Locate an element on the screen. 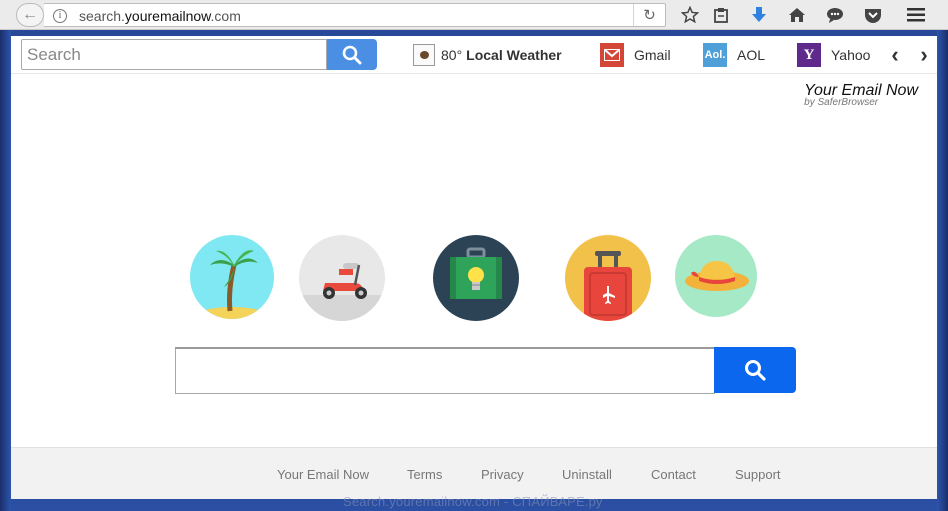 The image size is (948, 511). main-search-button is located at coordinates (755, 370).